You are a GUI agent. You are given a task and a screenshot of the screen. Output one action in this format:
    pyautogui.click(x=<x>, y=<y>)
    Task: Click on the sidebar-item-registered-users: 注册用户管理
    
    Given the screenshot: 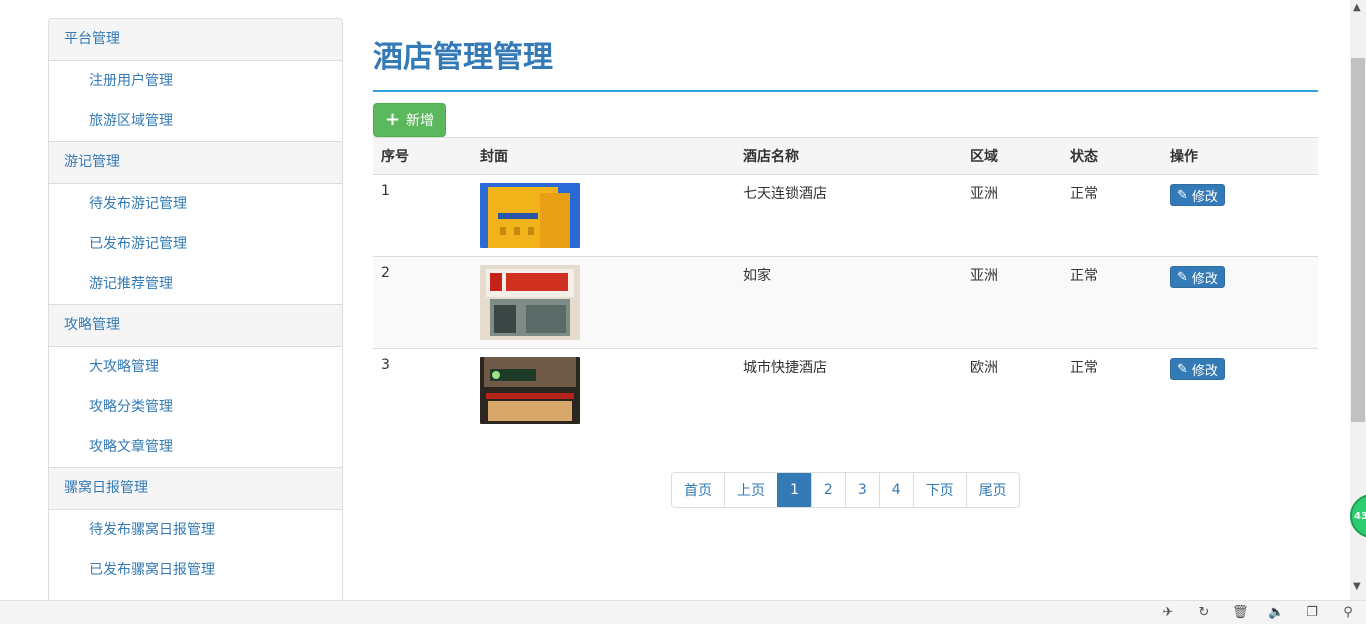 What is the action you would take?
    pyautogui.click(x=195, y=81)
    